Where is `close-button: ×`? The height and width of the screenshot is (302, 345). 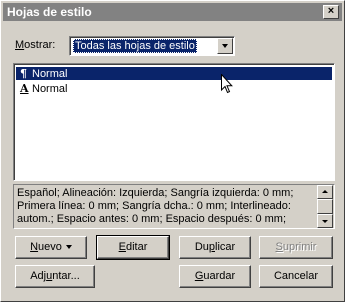
close-button: × is located at coordinates (331, 12).